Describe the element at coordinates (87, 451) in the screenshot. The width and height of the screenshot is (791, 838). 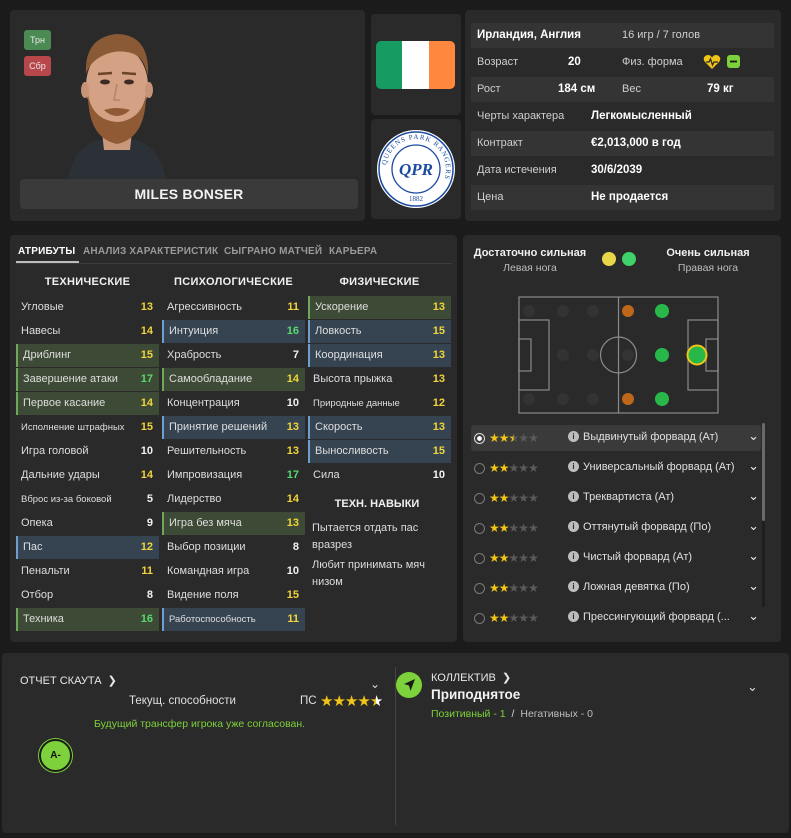
I see `attribute-row: Игра головой 10` at that location.